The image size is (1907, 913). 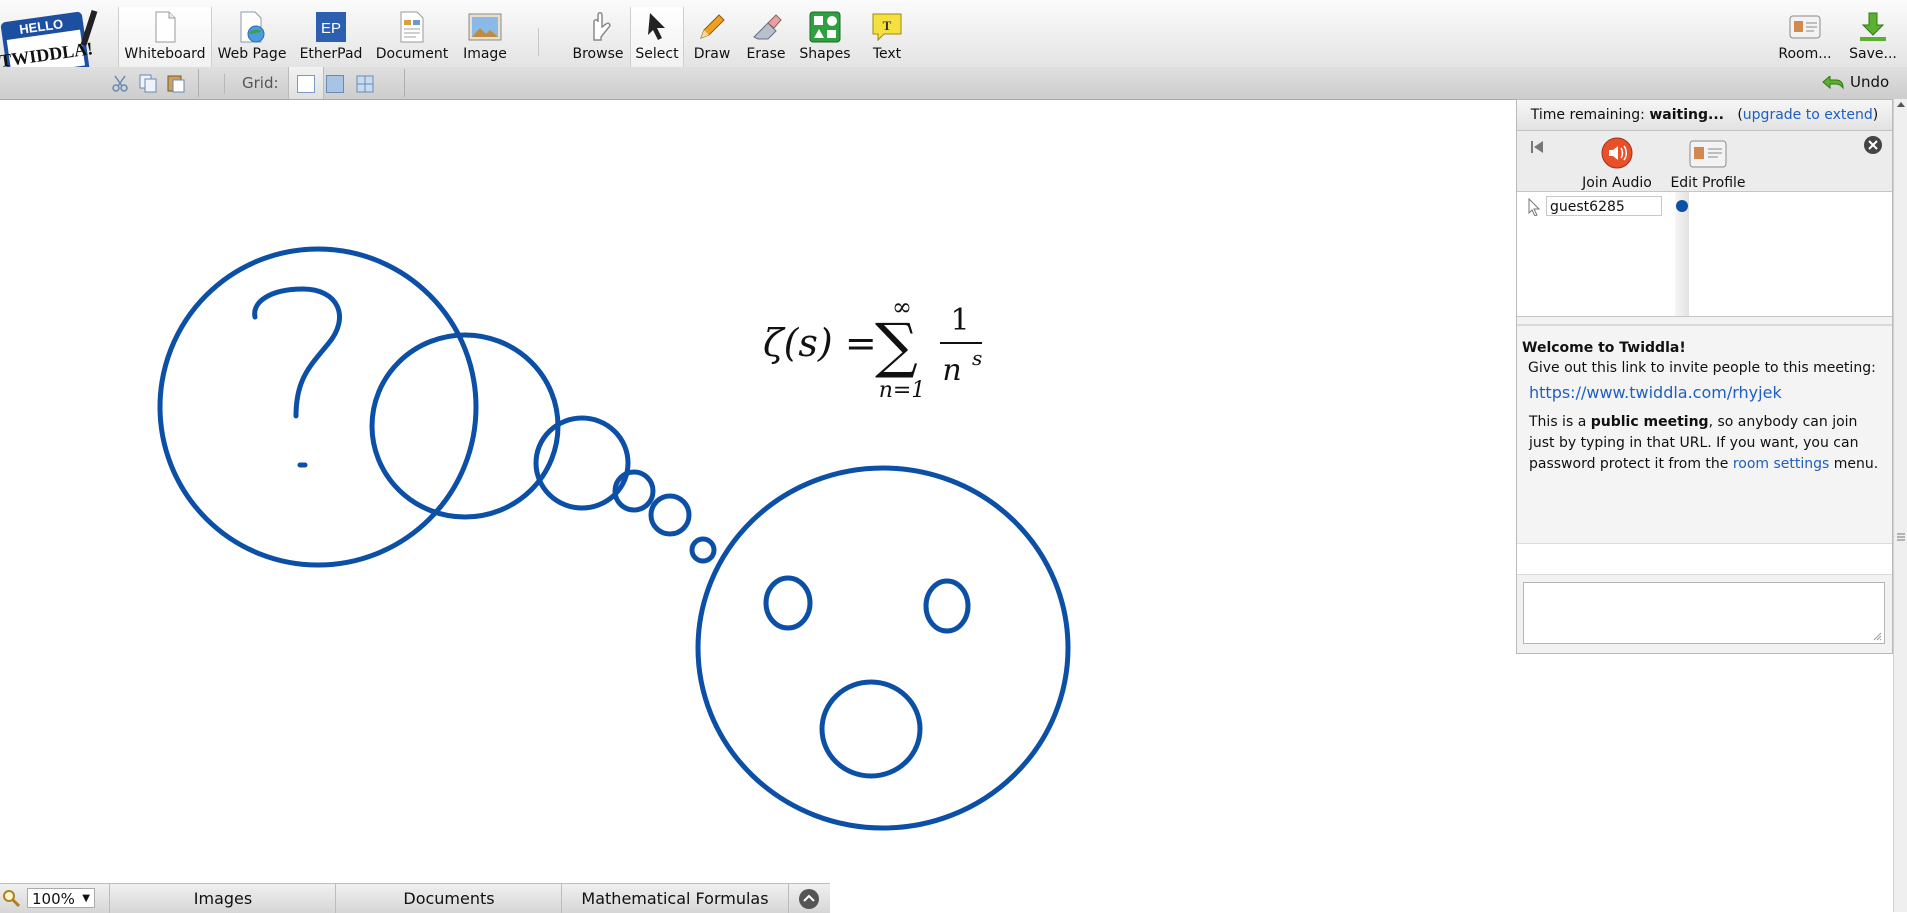 I want to click on chevron-up-icon, so click(x=809, y=899).